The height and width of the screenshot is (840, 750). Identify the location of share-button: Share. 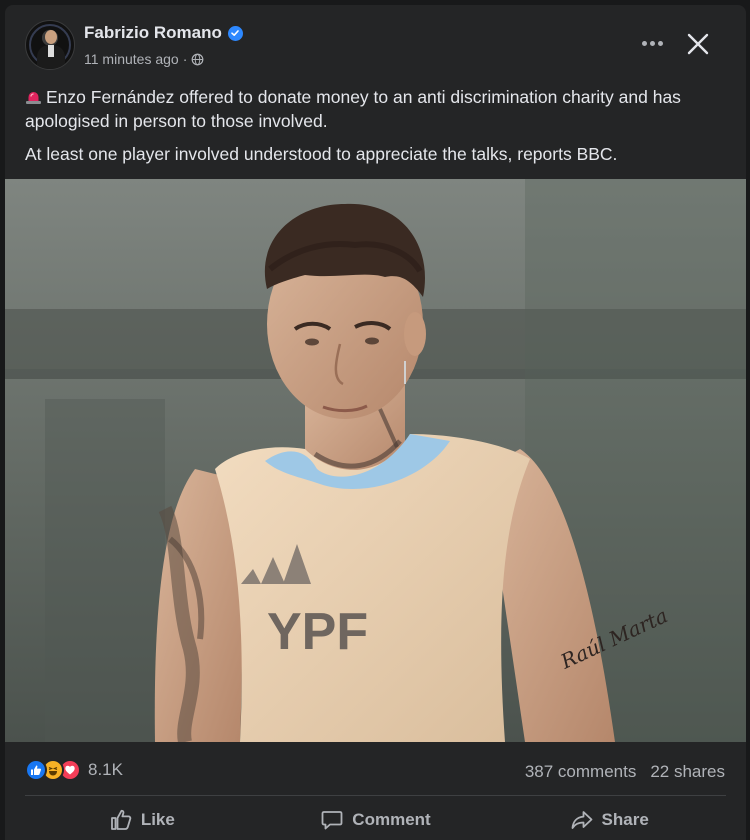
(609, 820).